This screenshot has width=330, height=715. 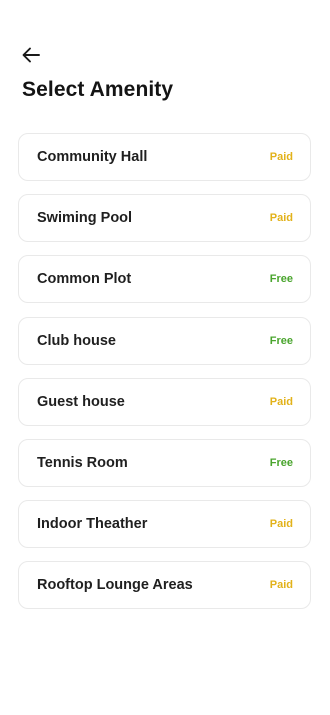 I want to click on amenity-item-tennis-room: Tennis Room Free, so click(x=164, y=462).